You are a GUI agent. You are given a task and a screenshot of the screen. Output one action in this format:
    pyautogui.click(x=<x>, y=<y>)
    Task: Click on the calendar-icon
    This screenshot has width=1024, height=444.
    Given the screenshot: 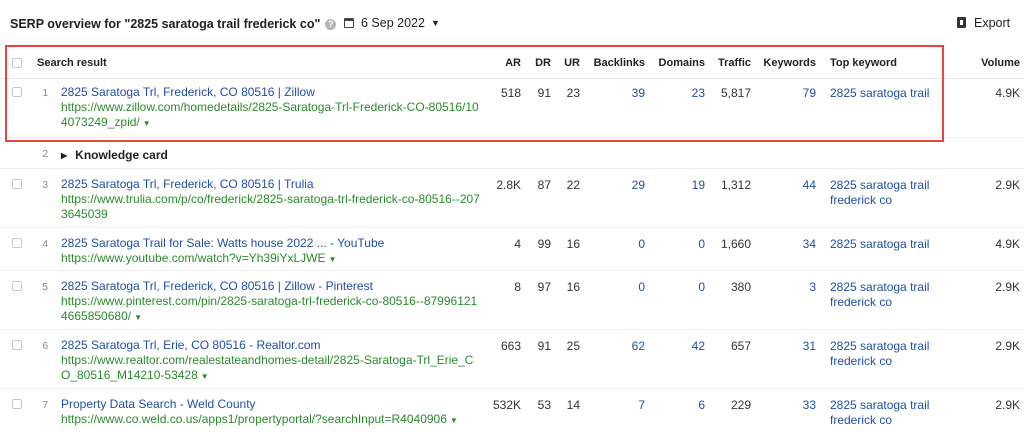 What is the action you would take?
    pyautogui.click(x=349, y=23)
    